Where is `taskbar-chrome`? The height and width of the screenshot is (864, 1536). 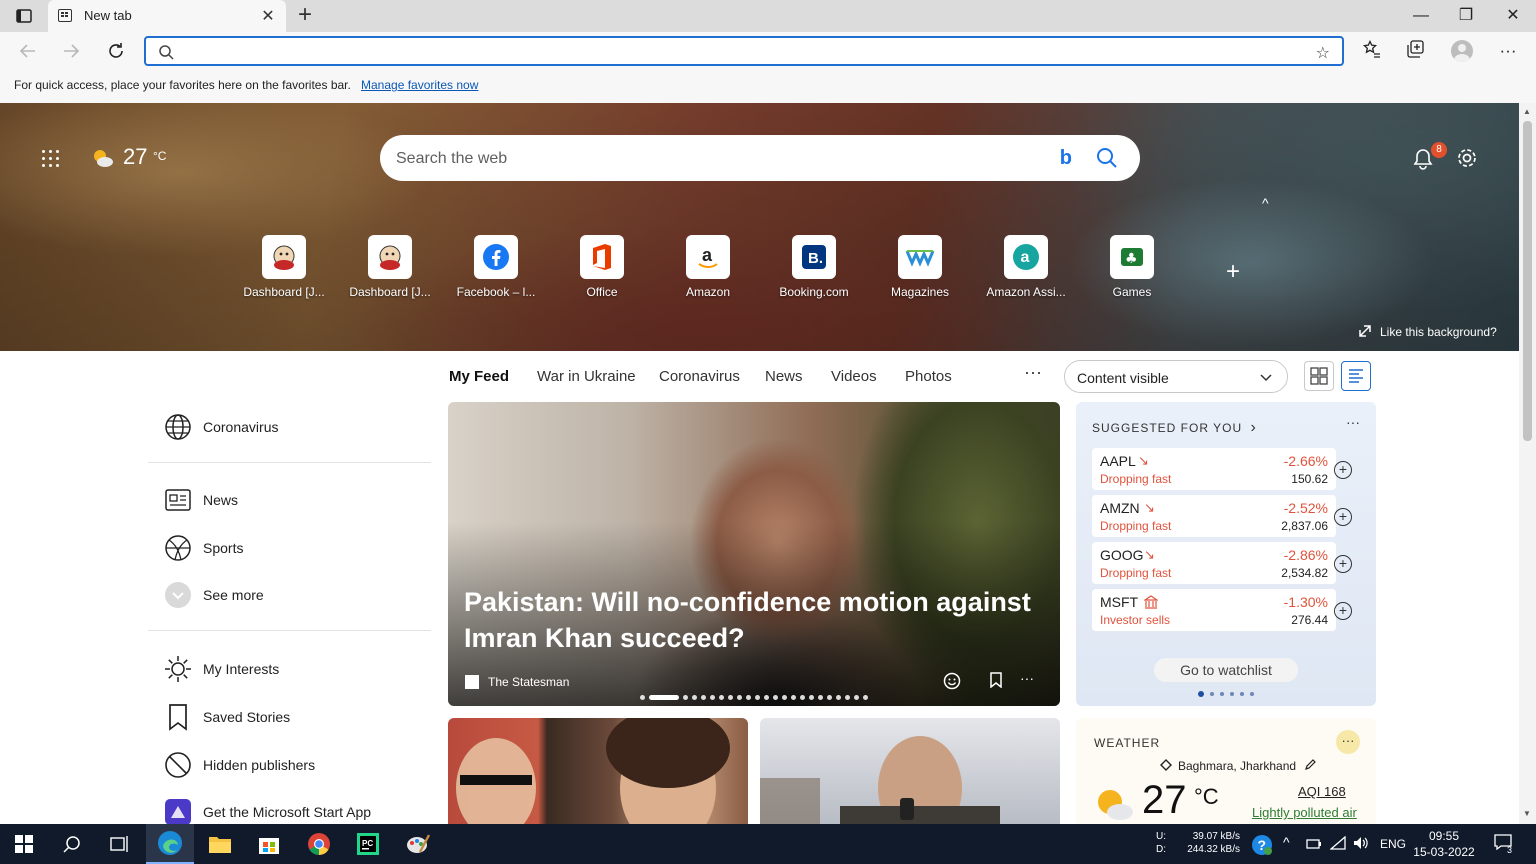
taskbar-chrome is located at coordinates (319, 844).